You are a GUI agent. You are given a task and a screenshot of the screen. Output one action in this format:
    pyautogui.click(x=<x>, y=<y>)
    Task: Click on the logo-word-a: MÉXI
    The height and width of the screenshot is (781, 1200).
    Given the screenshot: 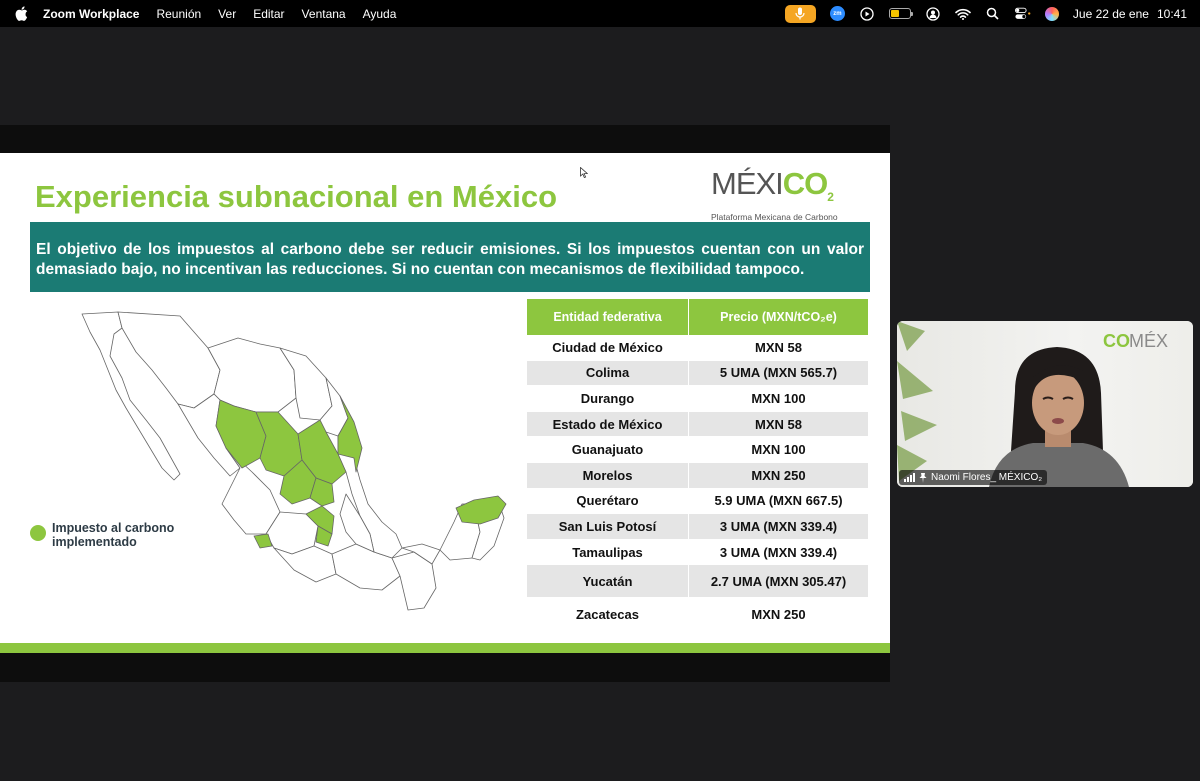 What is the action you would take?
    pyautogui.click(x=747, y=183)
    